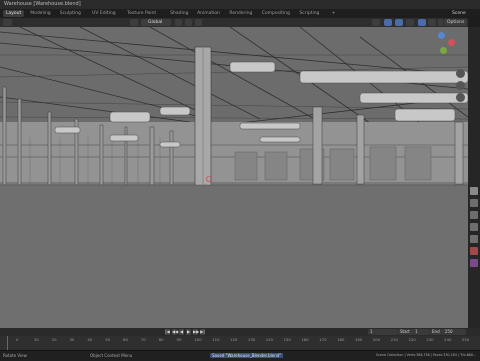 The height and width of the screenshot is (361, 480). What do you see at coordinates (181, 332) in the screenshot?
I see `play-reverse-icon: ◀` at bounding box center [181, 332].